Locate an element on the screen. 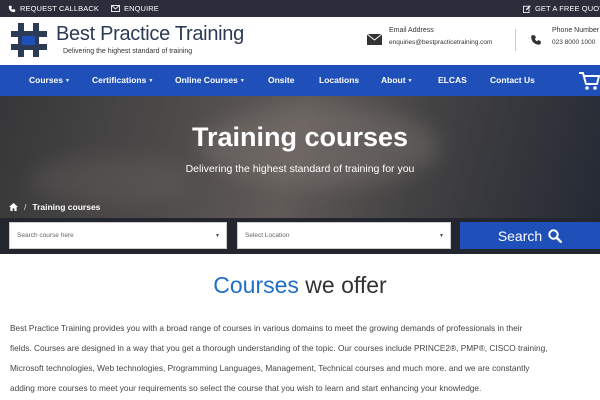  nav-item-courses: Courses ▼ is located at coordinates (49, 80).